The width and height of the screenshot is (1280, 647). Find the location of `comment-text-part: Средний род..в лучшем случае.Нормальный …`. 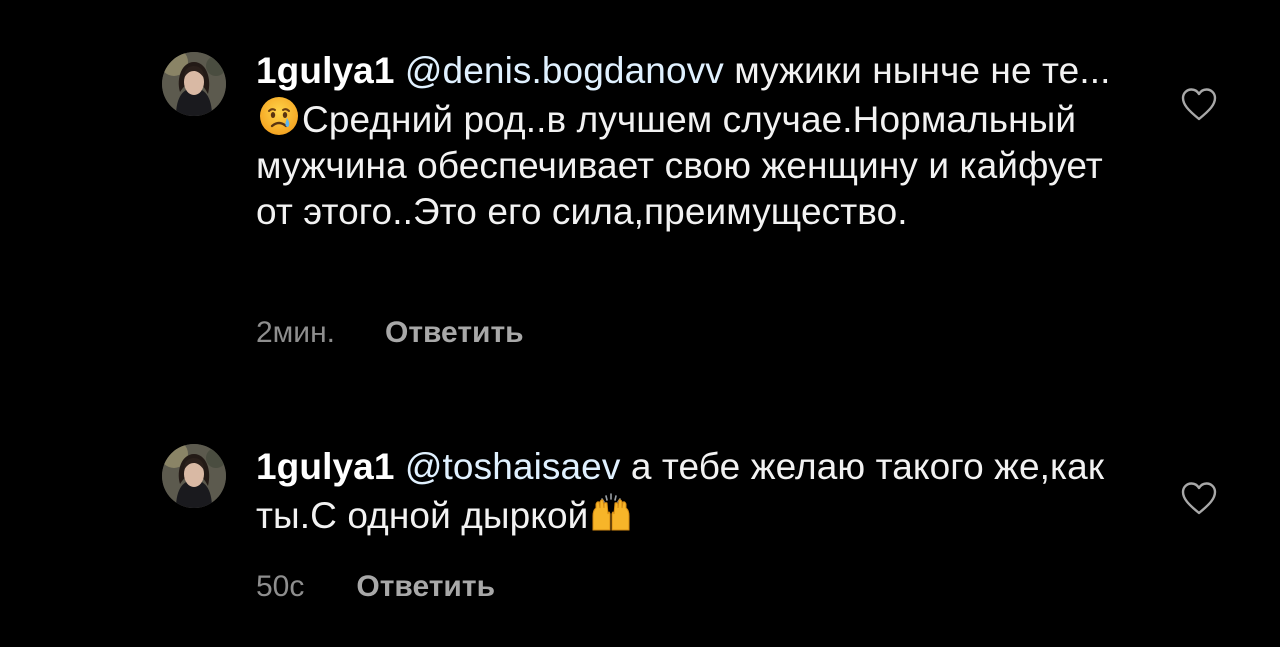

comment-text-part: Средний род..в лучшем случае.Нормальный … is located at coordinates (679, 165).